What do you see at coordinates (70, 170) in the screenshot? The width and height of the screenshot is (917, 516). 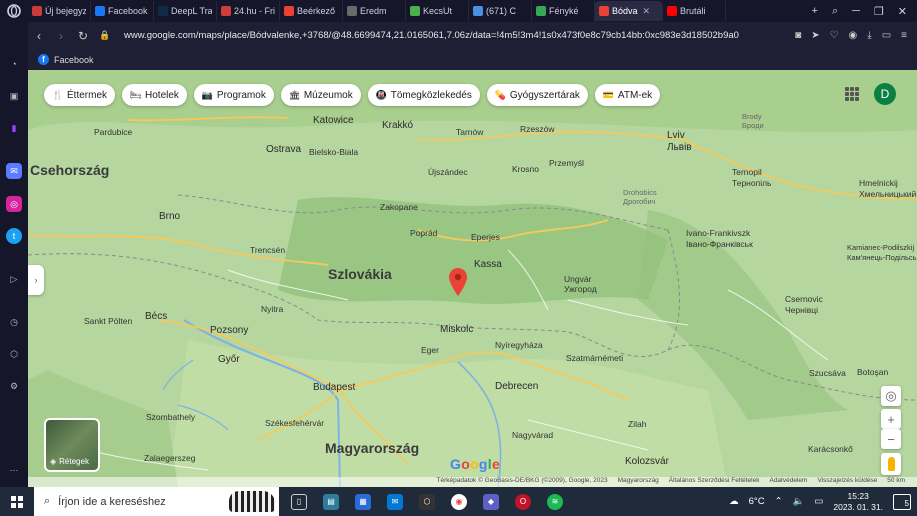 I see `country-label: Csehország` at bounding box center [70, 170].